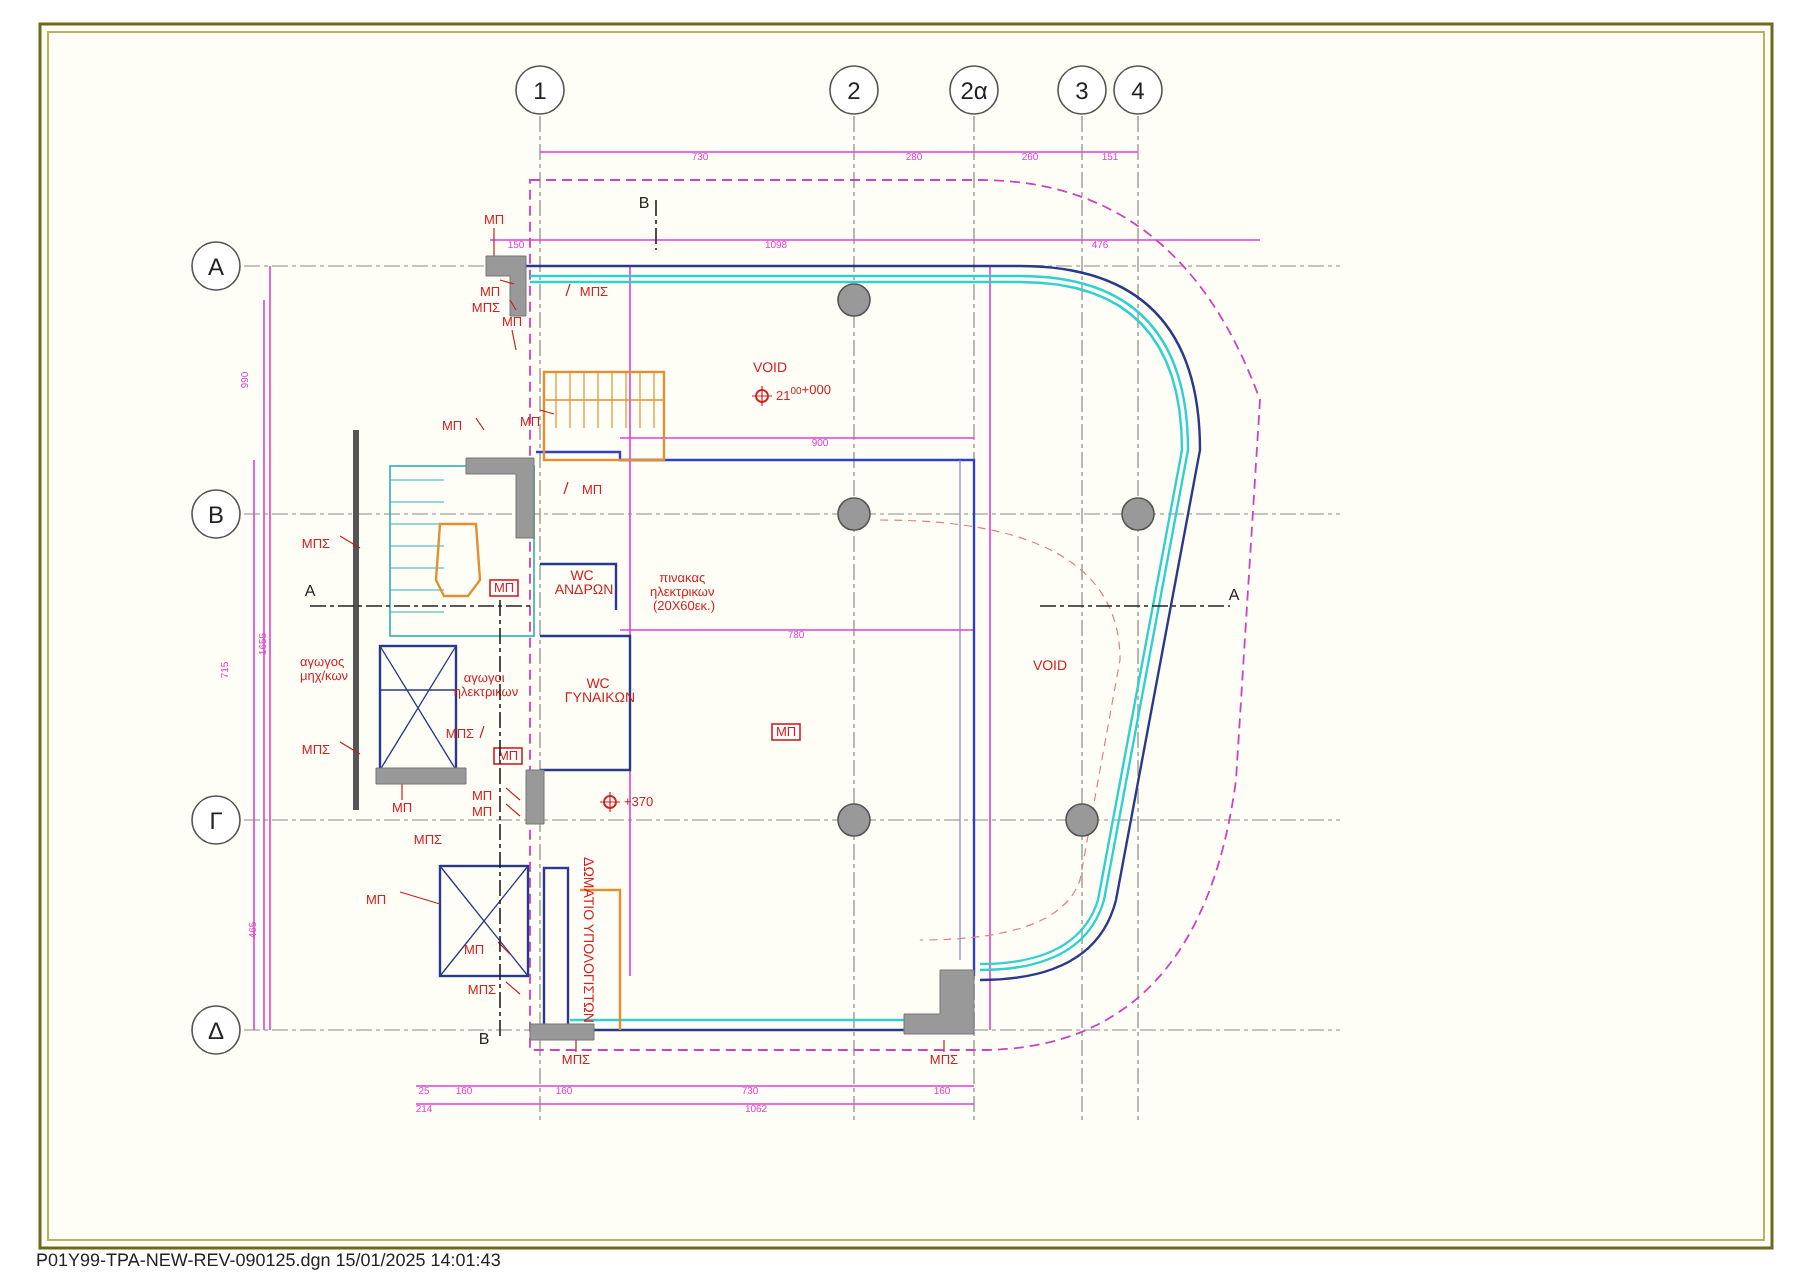 This screenshot has height=1272, width=1800. Describe the element at coordinates (854, 90) in the screenshot. I see `grid-axis-marker: 2` at that location.